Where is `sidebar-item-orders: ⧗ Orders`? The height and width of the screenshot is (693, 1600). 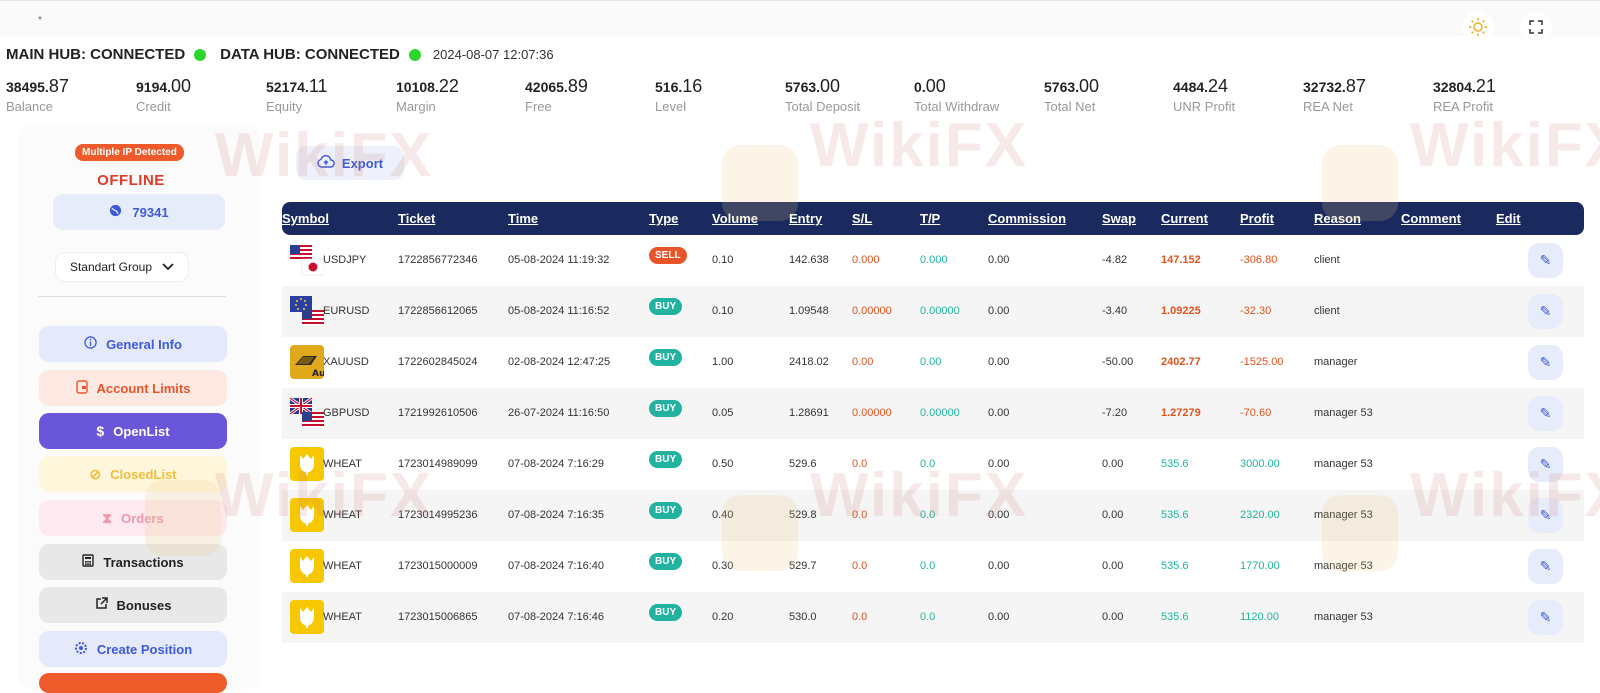 sidebar-item-orders: ⧗ Orders is located at coordinates (133, 518).